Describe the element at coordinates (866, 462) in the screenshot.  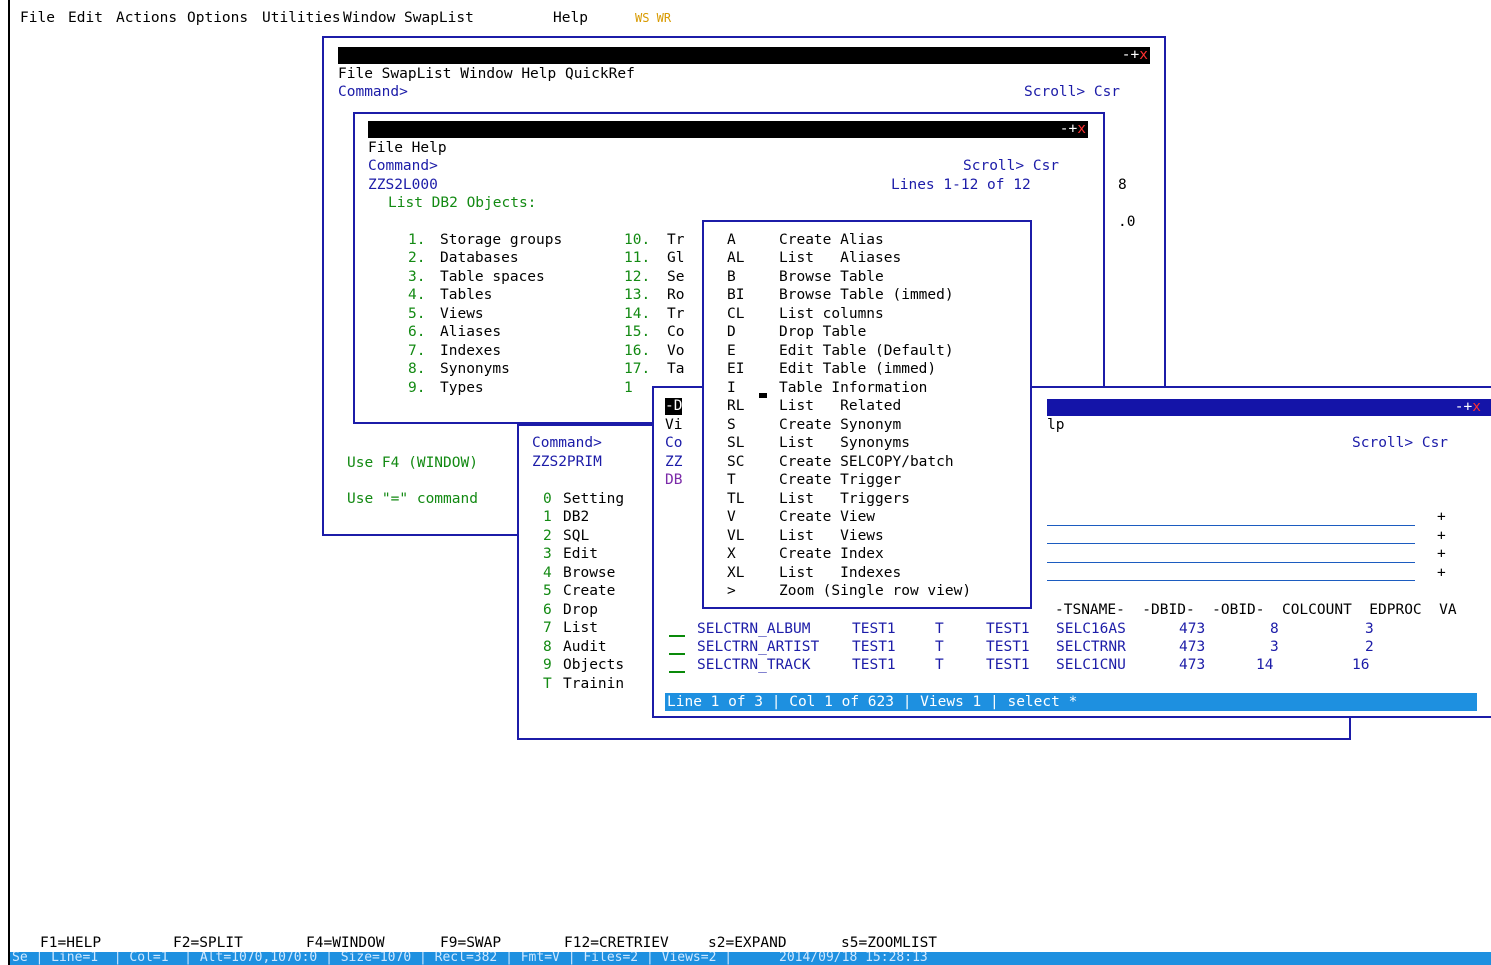
I see `popup-option: Create SELCOPY/batch` at that location.